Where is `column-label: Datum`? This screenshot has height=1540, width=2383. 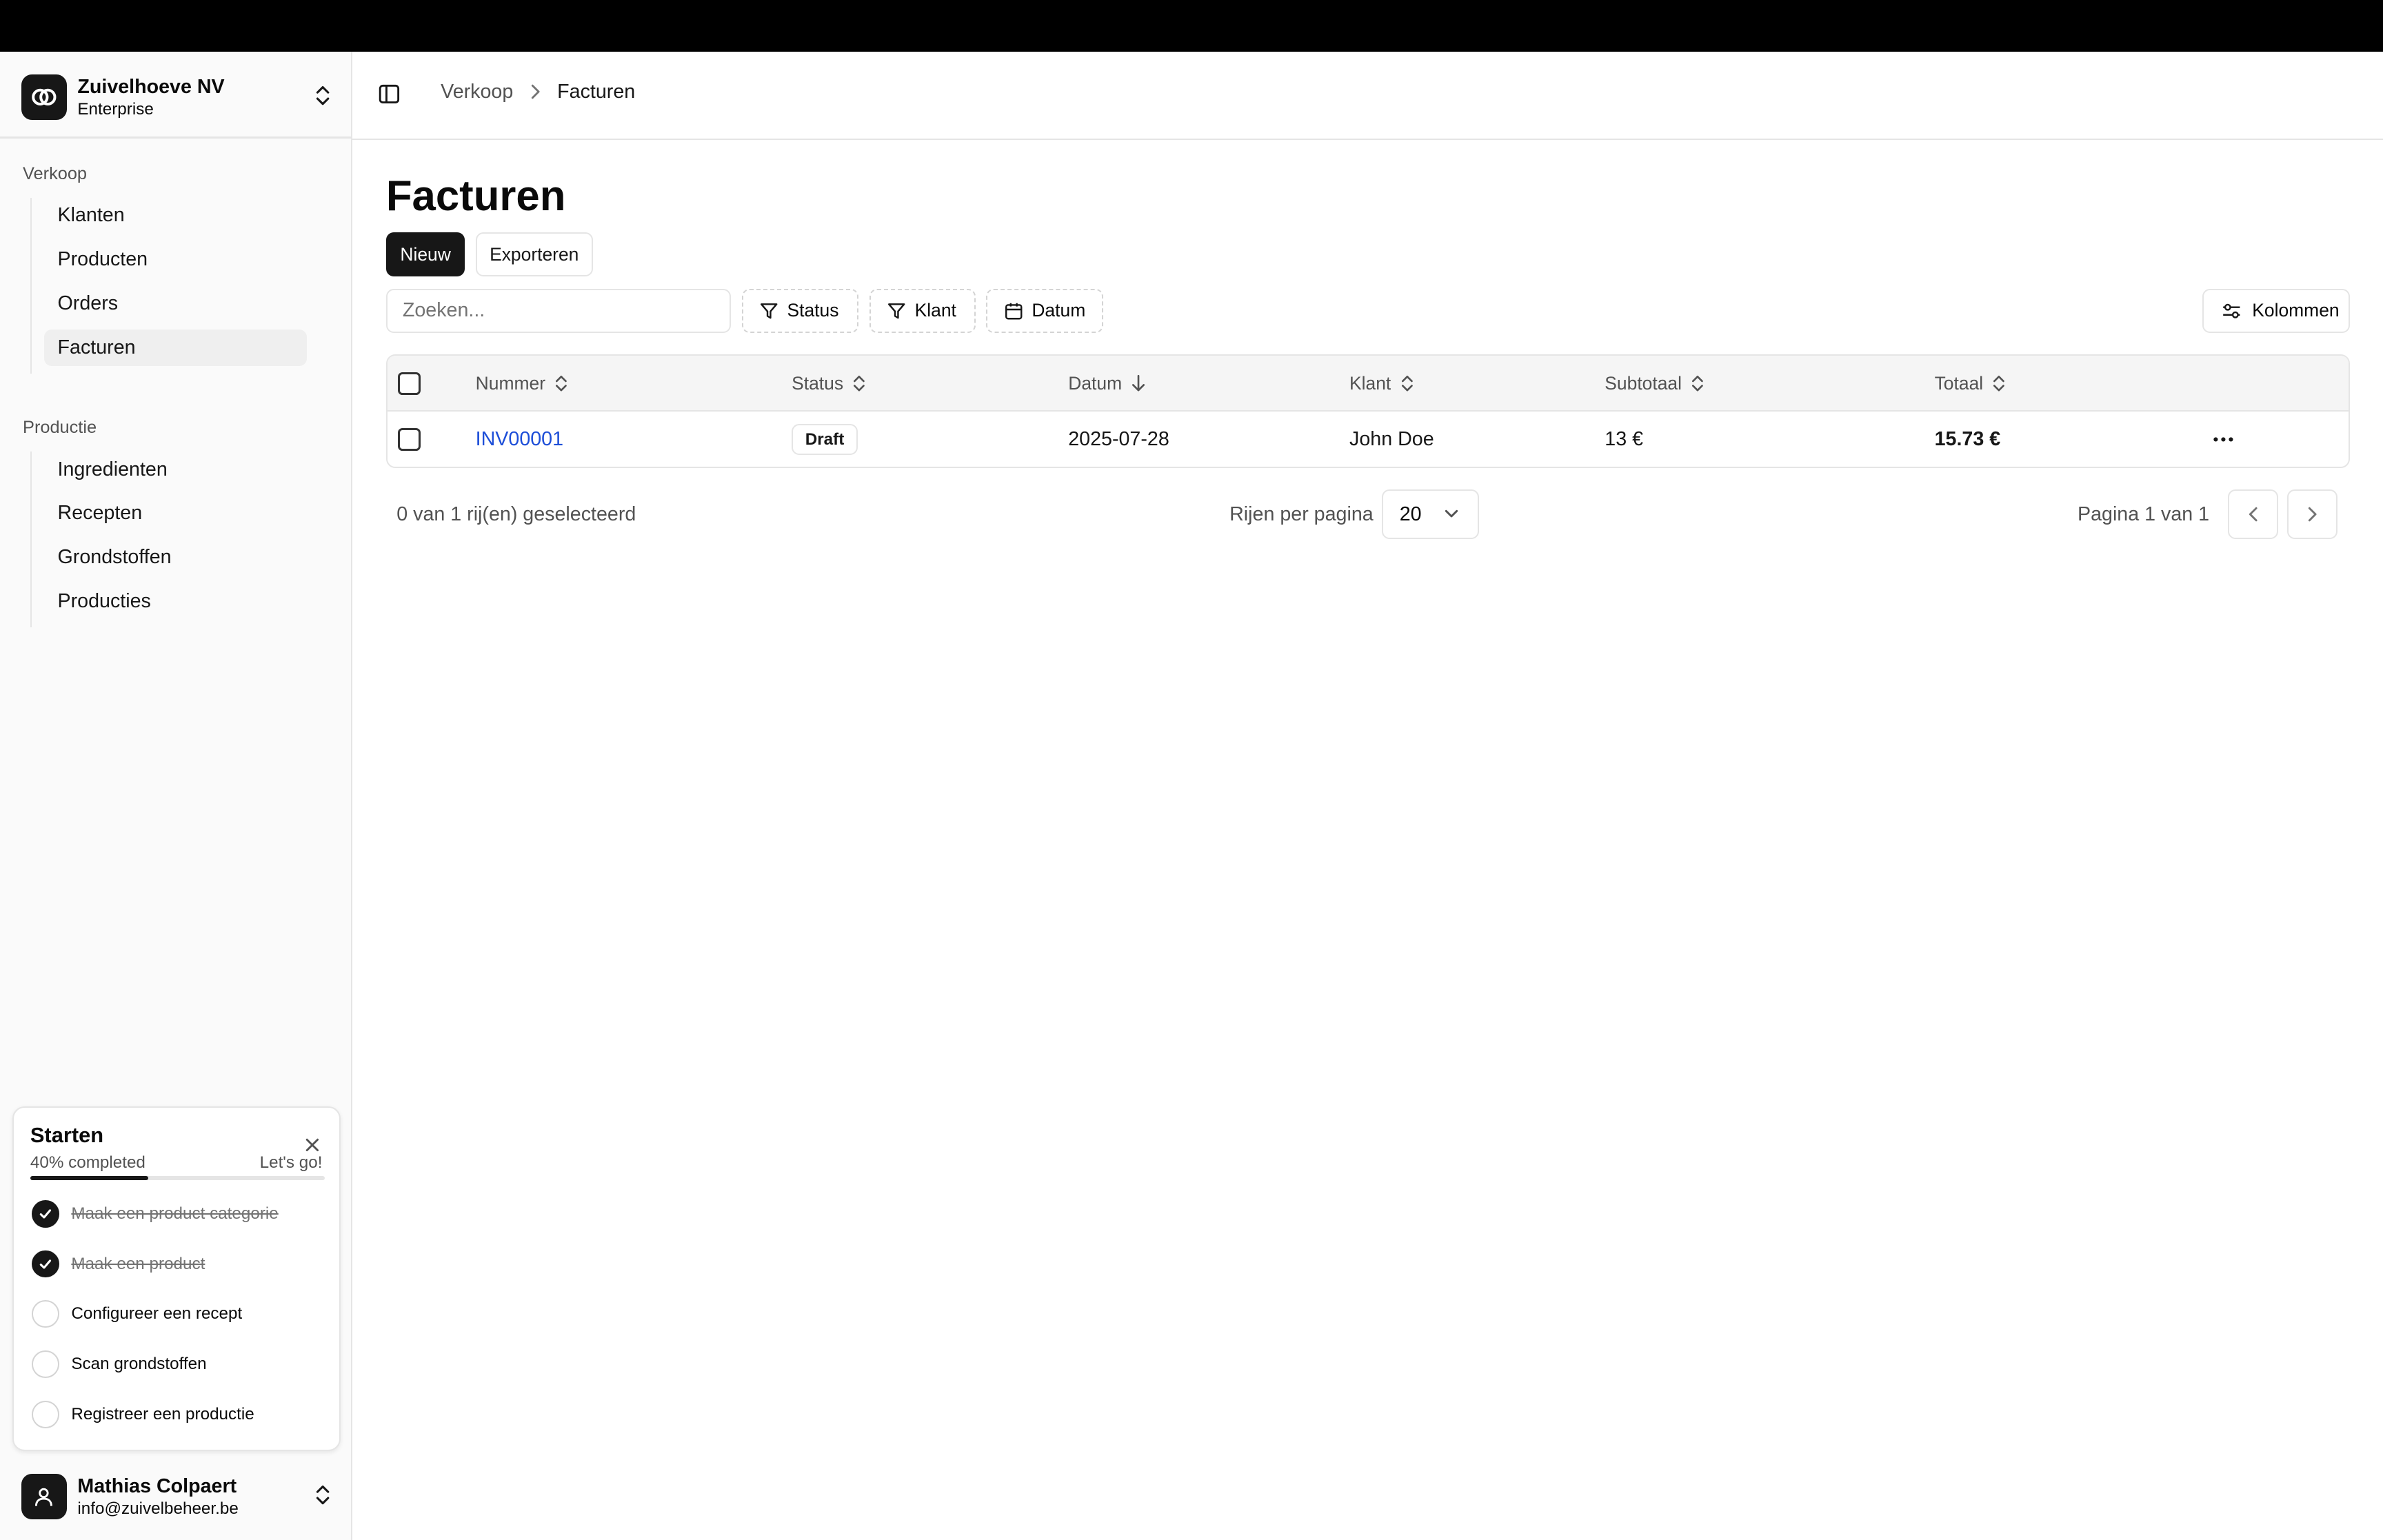
column-label: Datum is located at coordinates (1095, 383).